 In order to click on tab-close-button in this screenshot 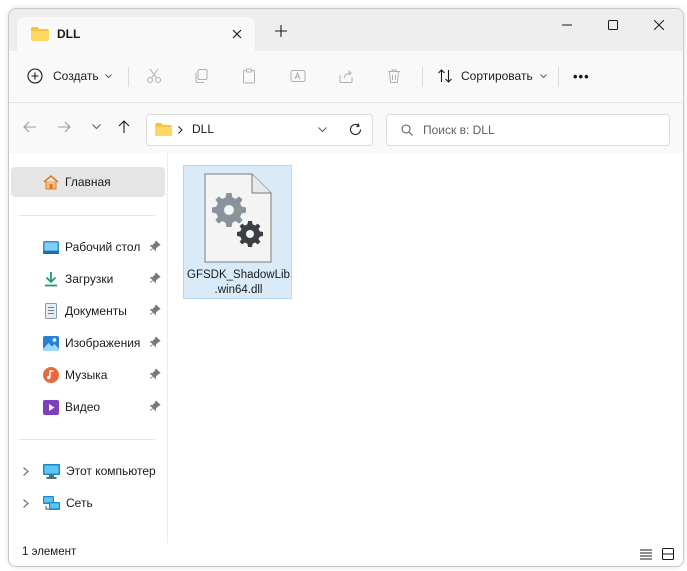, I will do `click(237, 34)`.